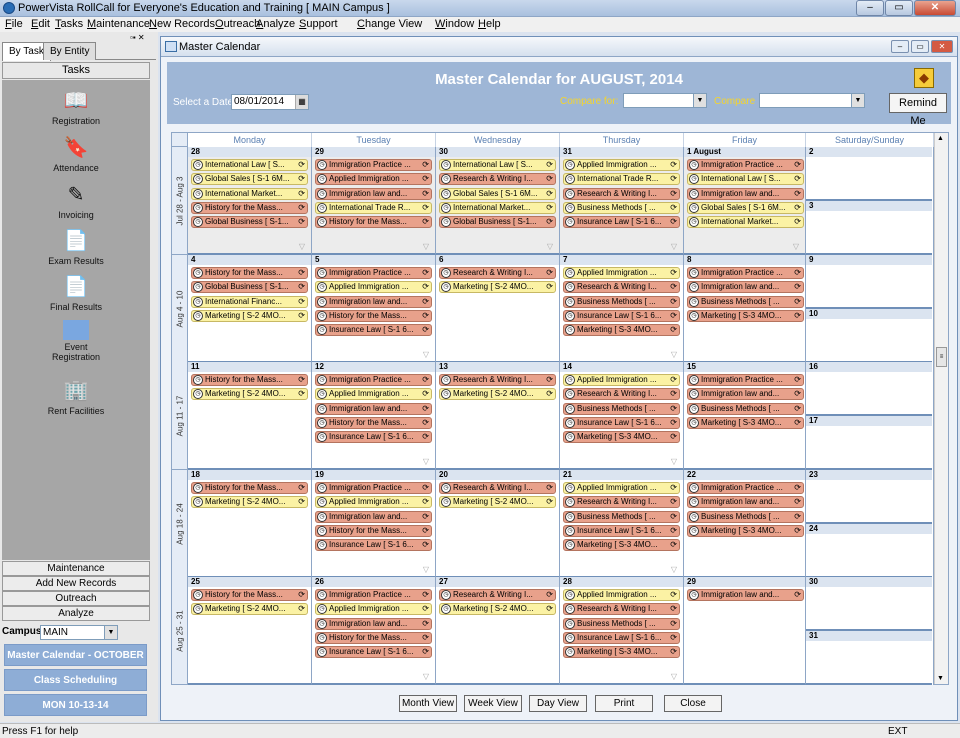 The width and height of the screenshot is (960, 738). I want to click on weekend-cell: 30 31, so click(870, 631).